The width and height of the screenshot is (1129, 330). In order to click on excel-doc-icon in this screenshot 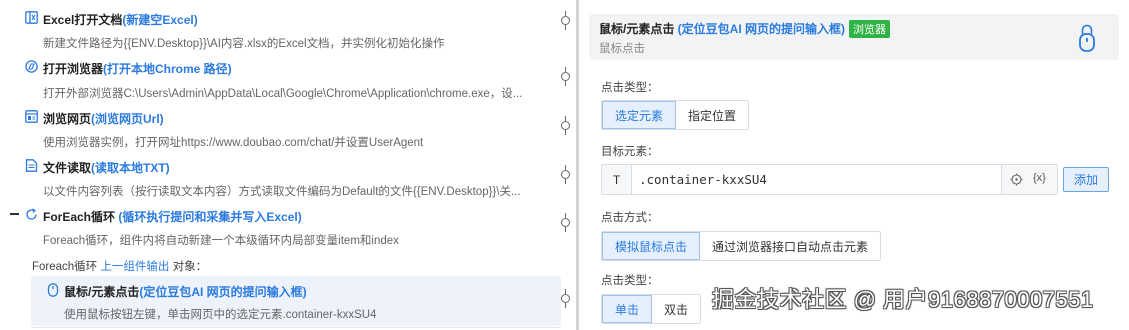, I will do `click(31, 17)`.